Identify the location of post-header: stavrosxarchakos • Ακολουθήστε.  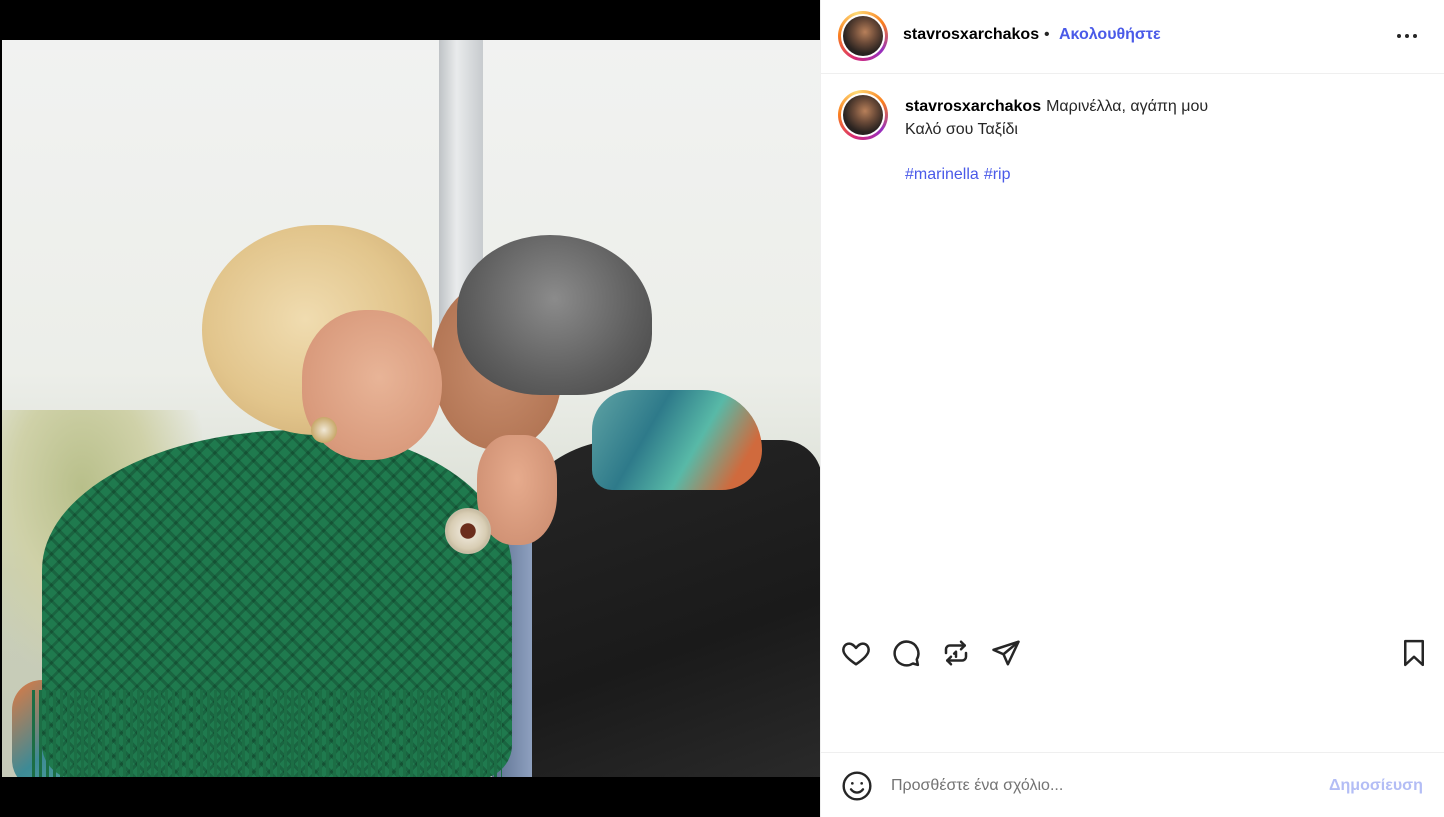
(1132, 37).